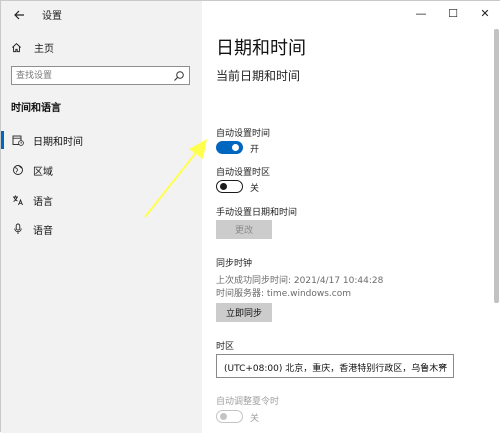 This screenshot has height=433, width=500. I want to click on chevron-down-icon, so click(442, 367).